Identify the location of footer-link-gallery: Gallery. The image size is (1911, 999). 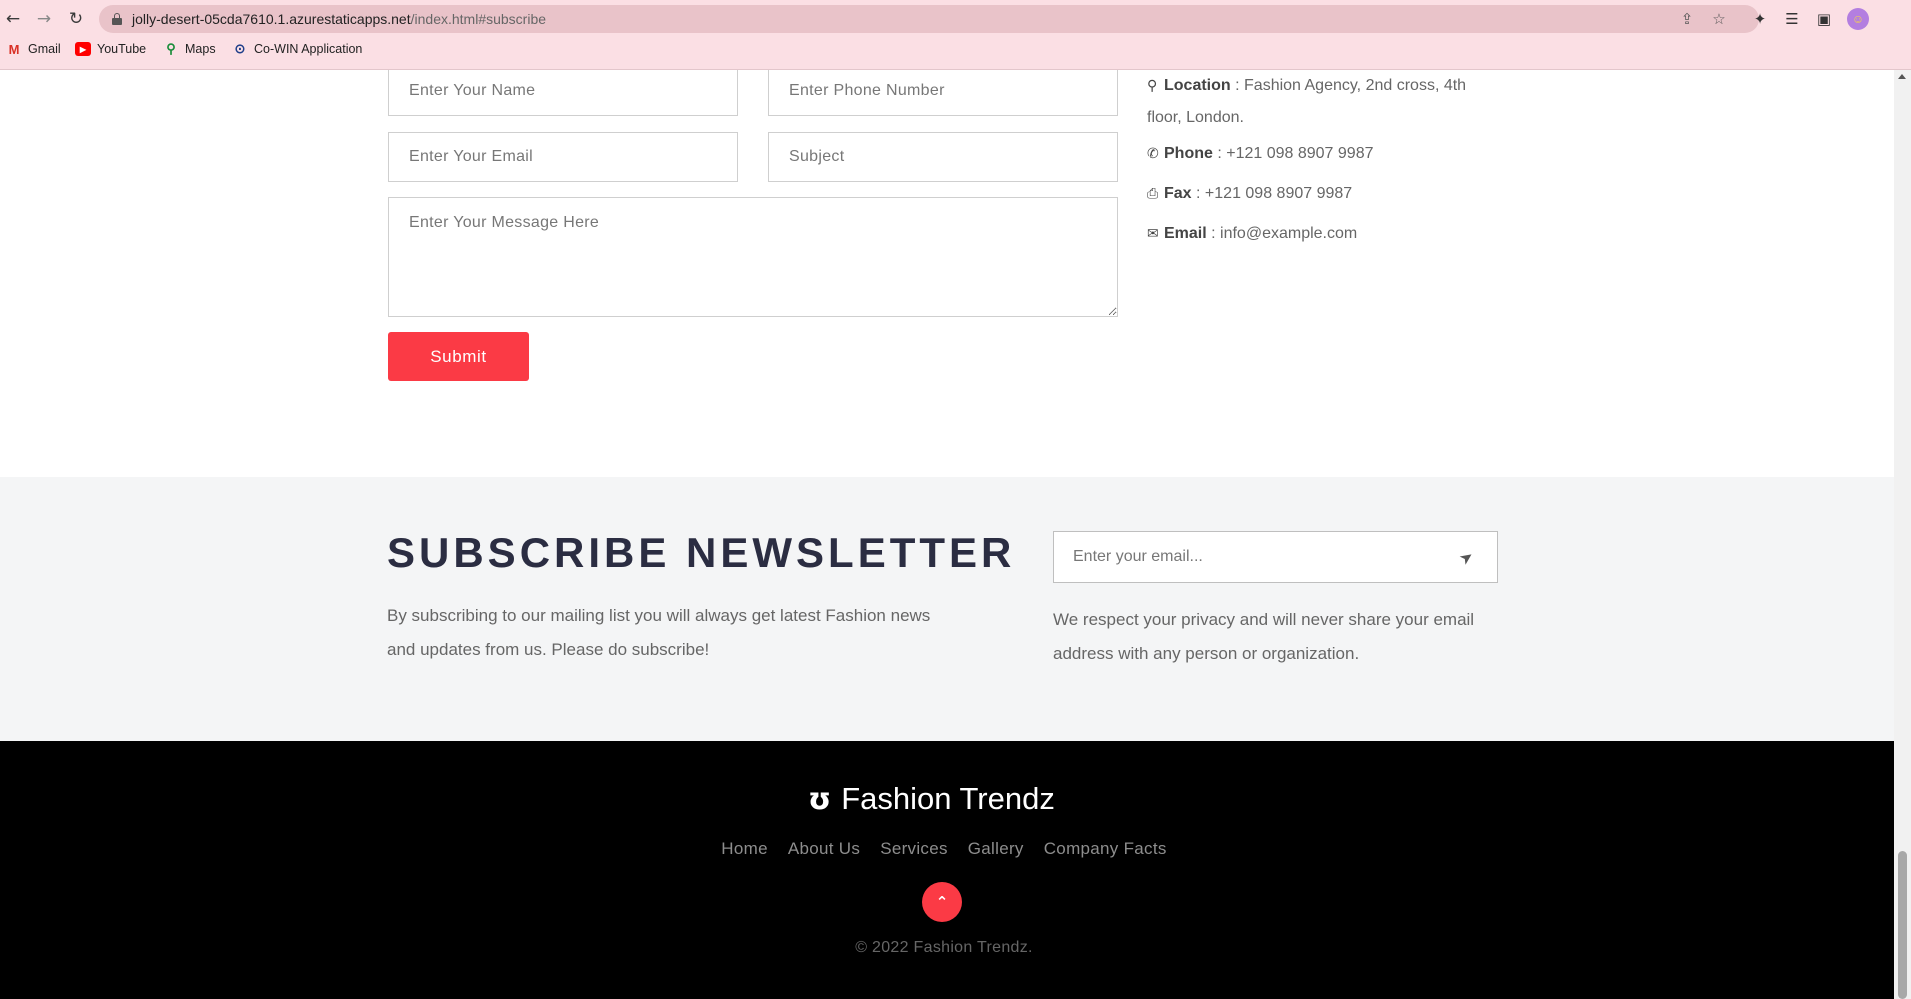
(996, 849).